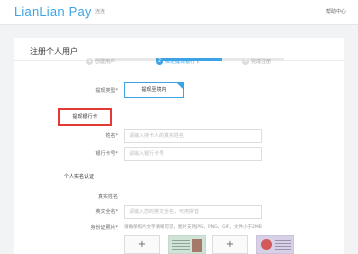 This screenshot has height=254, width=358. What do you see at coordinates (107, 197) in the screenshot?
I see `real-name-label: 真实姓名` at bounding box center [107, 197].